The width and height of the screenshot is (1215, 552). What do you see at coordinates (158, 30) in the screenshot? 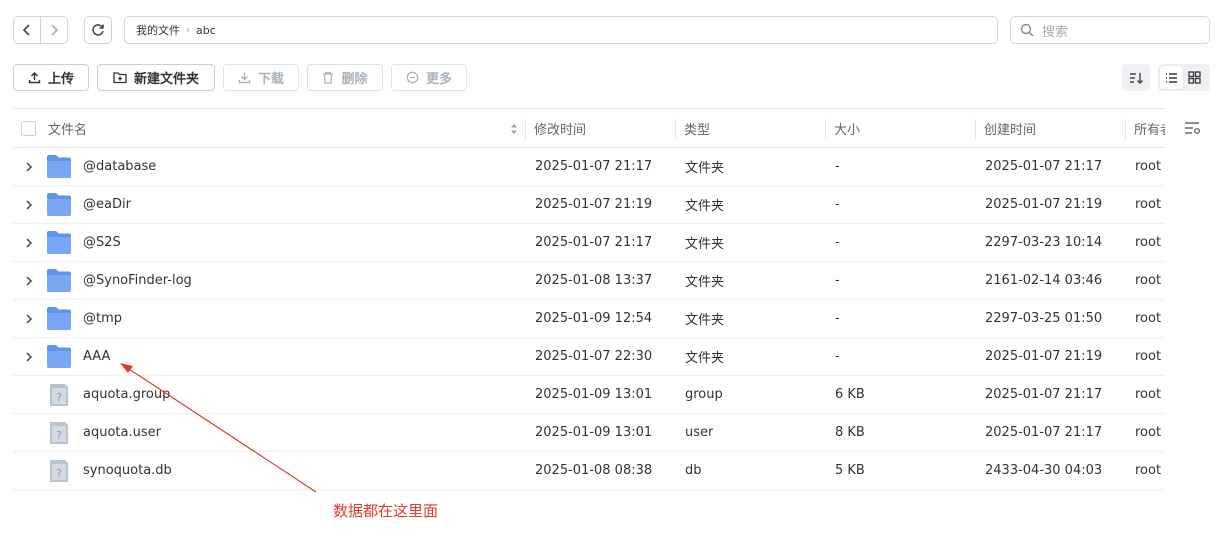
I see `breadcrumb-root: 我的文件` at bounding box center [158, 30].